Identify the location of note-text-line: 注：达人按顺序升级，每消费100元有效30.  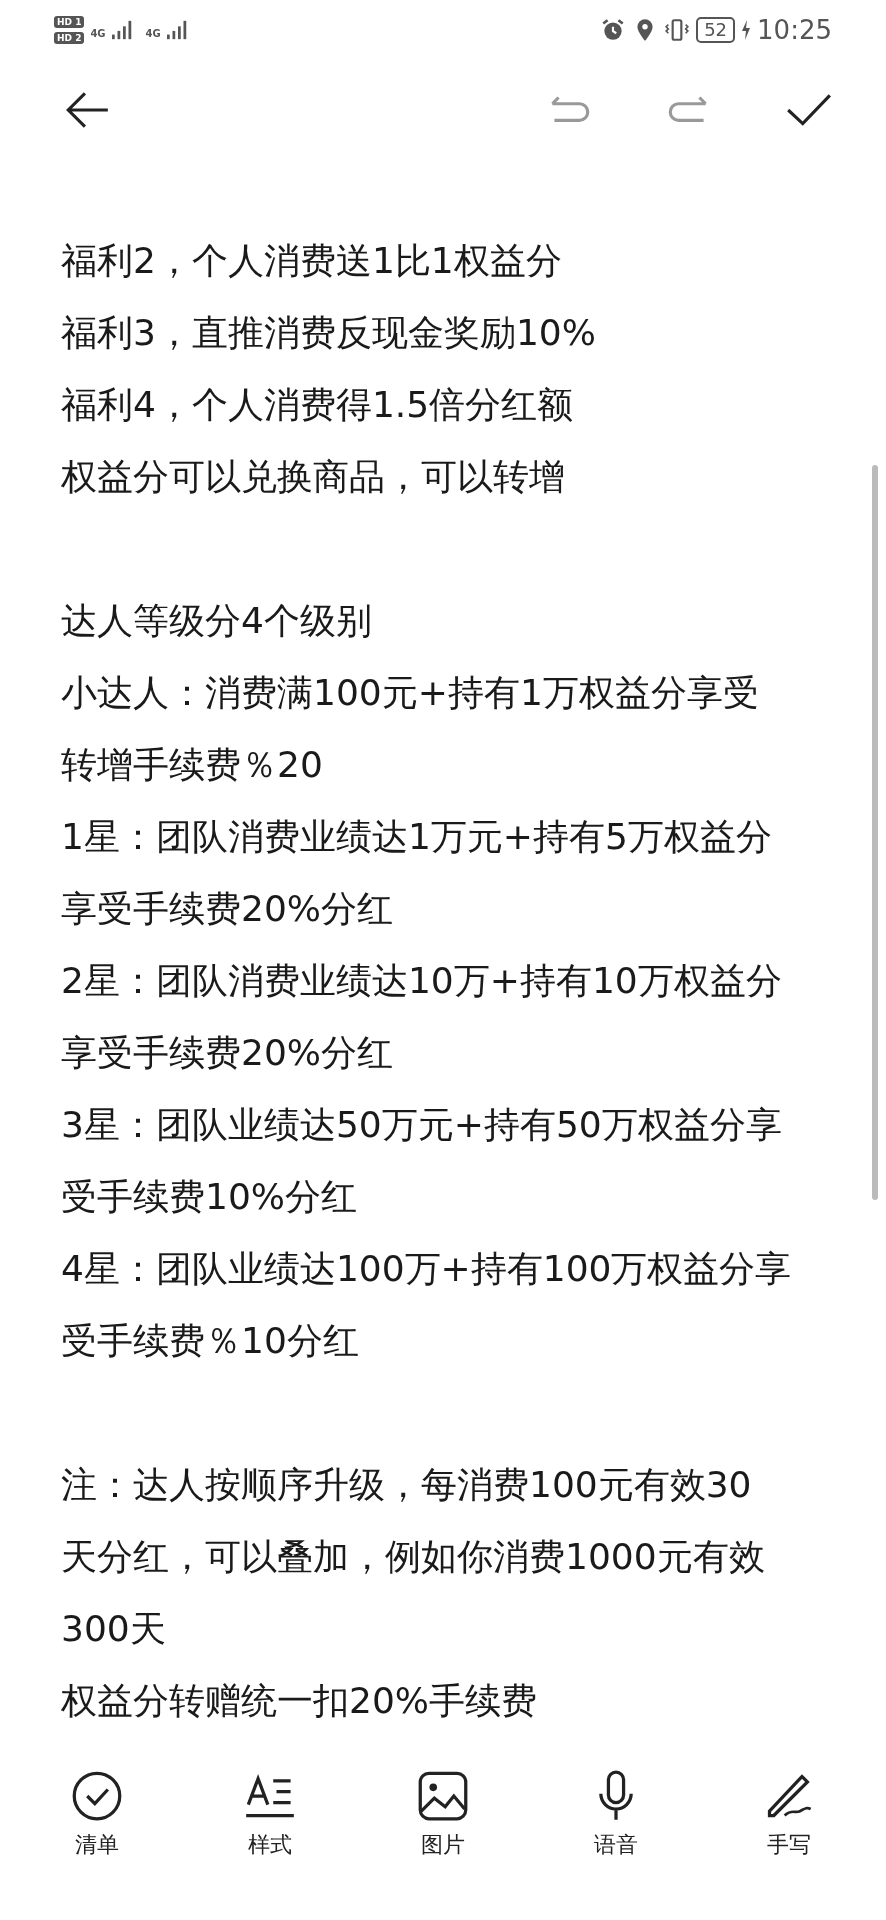
(406, 1485).